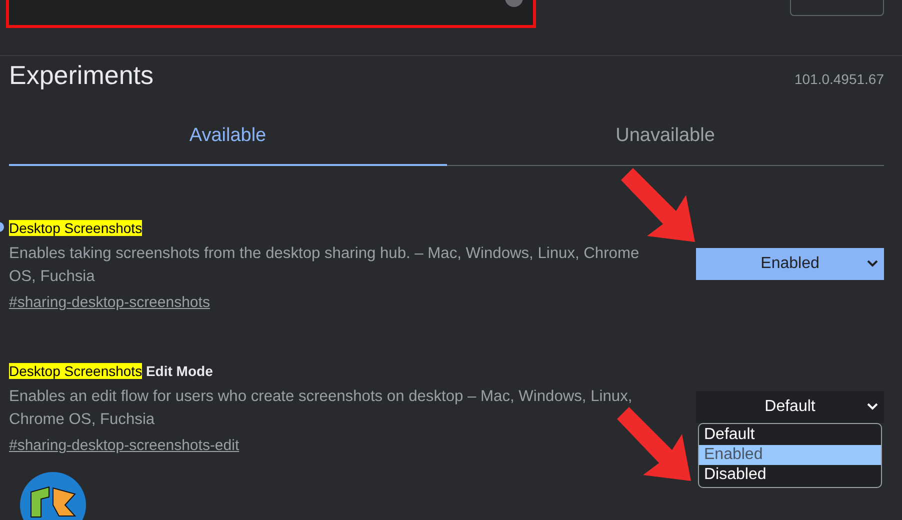  I want to click on experiment-name: Desktop Screenshots Edit Mode, so click(111, 371).